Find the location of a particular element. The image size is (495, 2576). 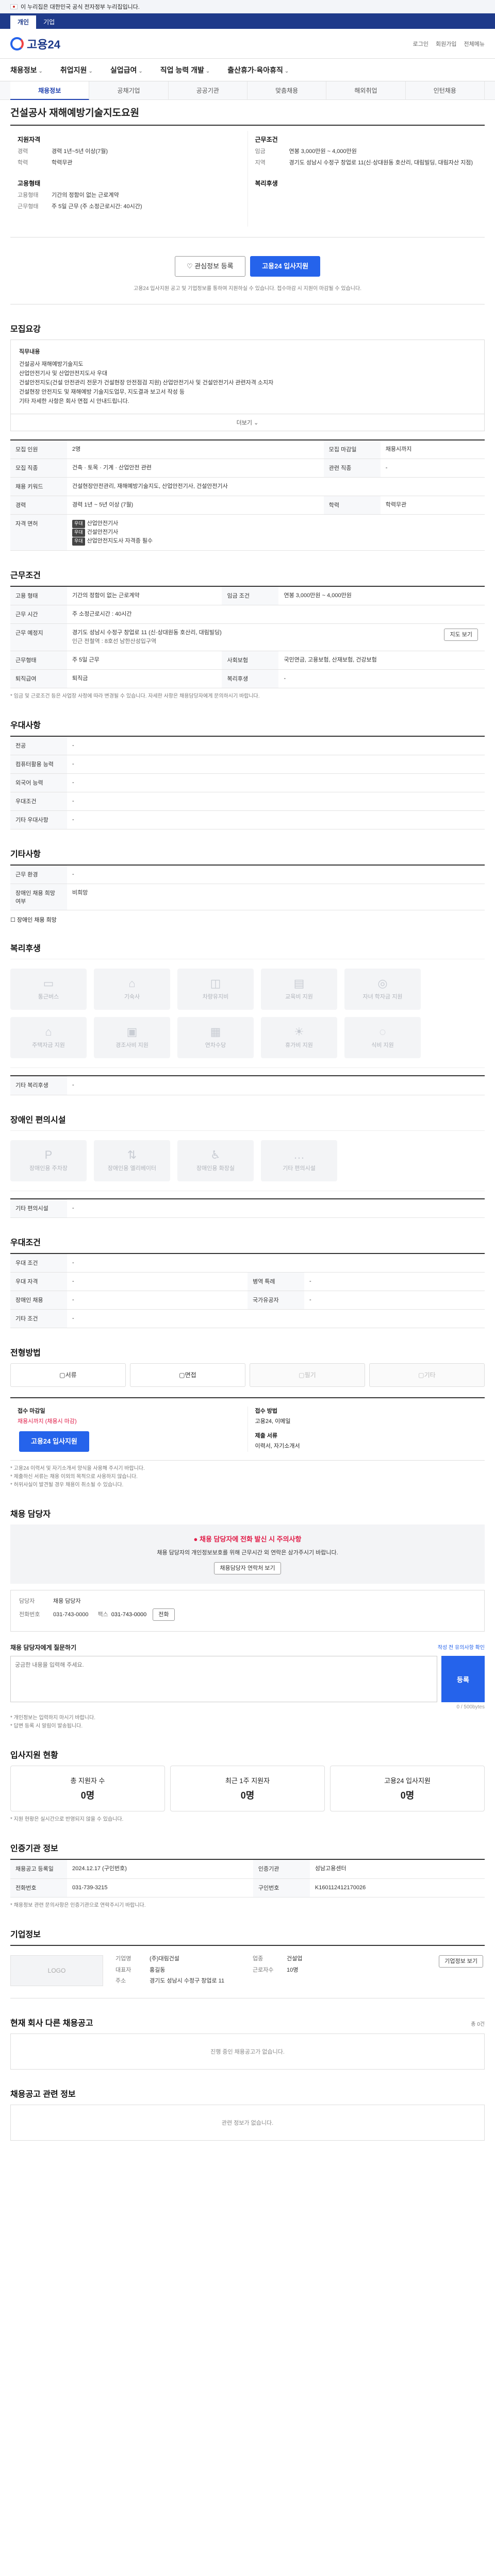

gnb-item-benefit: 실업급여 ⌄ is located at coordinates (126, 70).